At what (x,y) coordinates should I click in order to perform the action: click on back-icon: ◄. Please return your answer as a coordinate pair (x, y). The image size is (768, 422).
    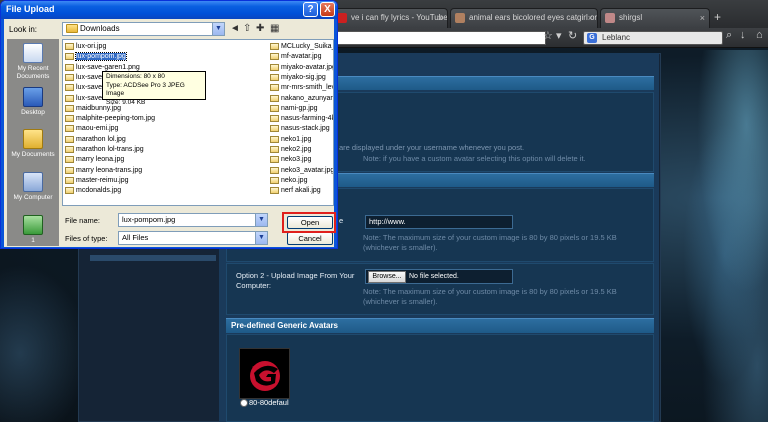
    Looking at the image, I should click on (235, 29).